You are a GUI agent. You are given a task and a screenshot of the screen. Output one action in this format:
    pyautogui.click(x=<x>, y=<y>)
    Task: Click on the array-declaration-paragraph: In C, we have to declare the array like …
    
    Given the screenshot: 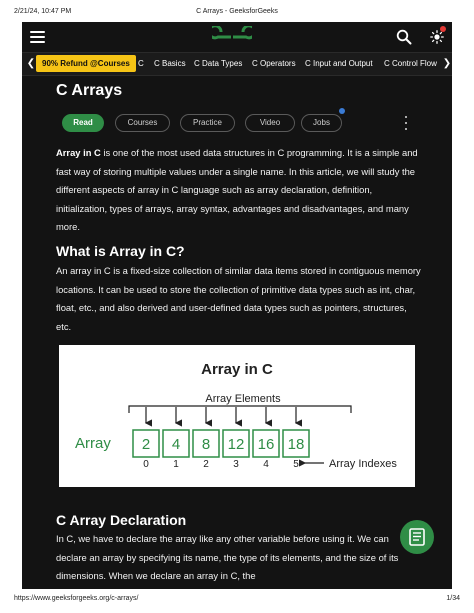 What is the action you would take?
    pyautogui.click(x=227, y=557)
    